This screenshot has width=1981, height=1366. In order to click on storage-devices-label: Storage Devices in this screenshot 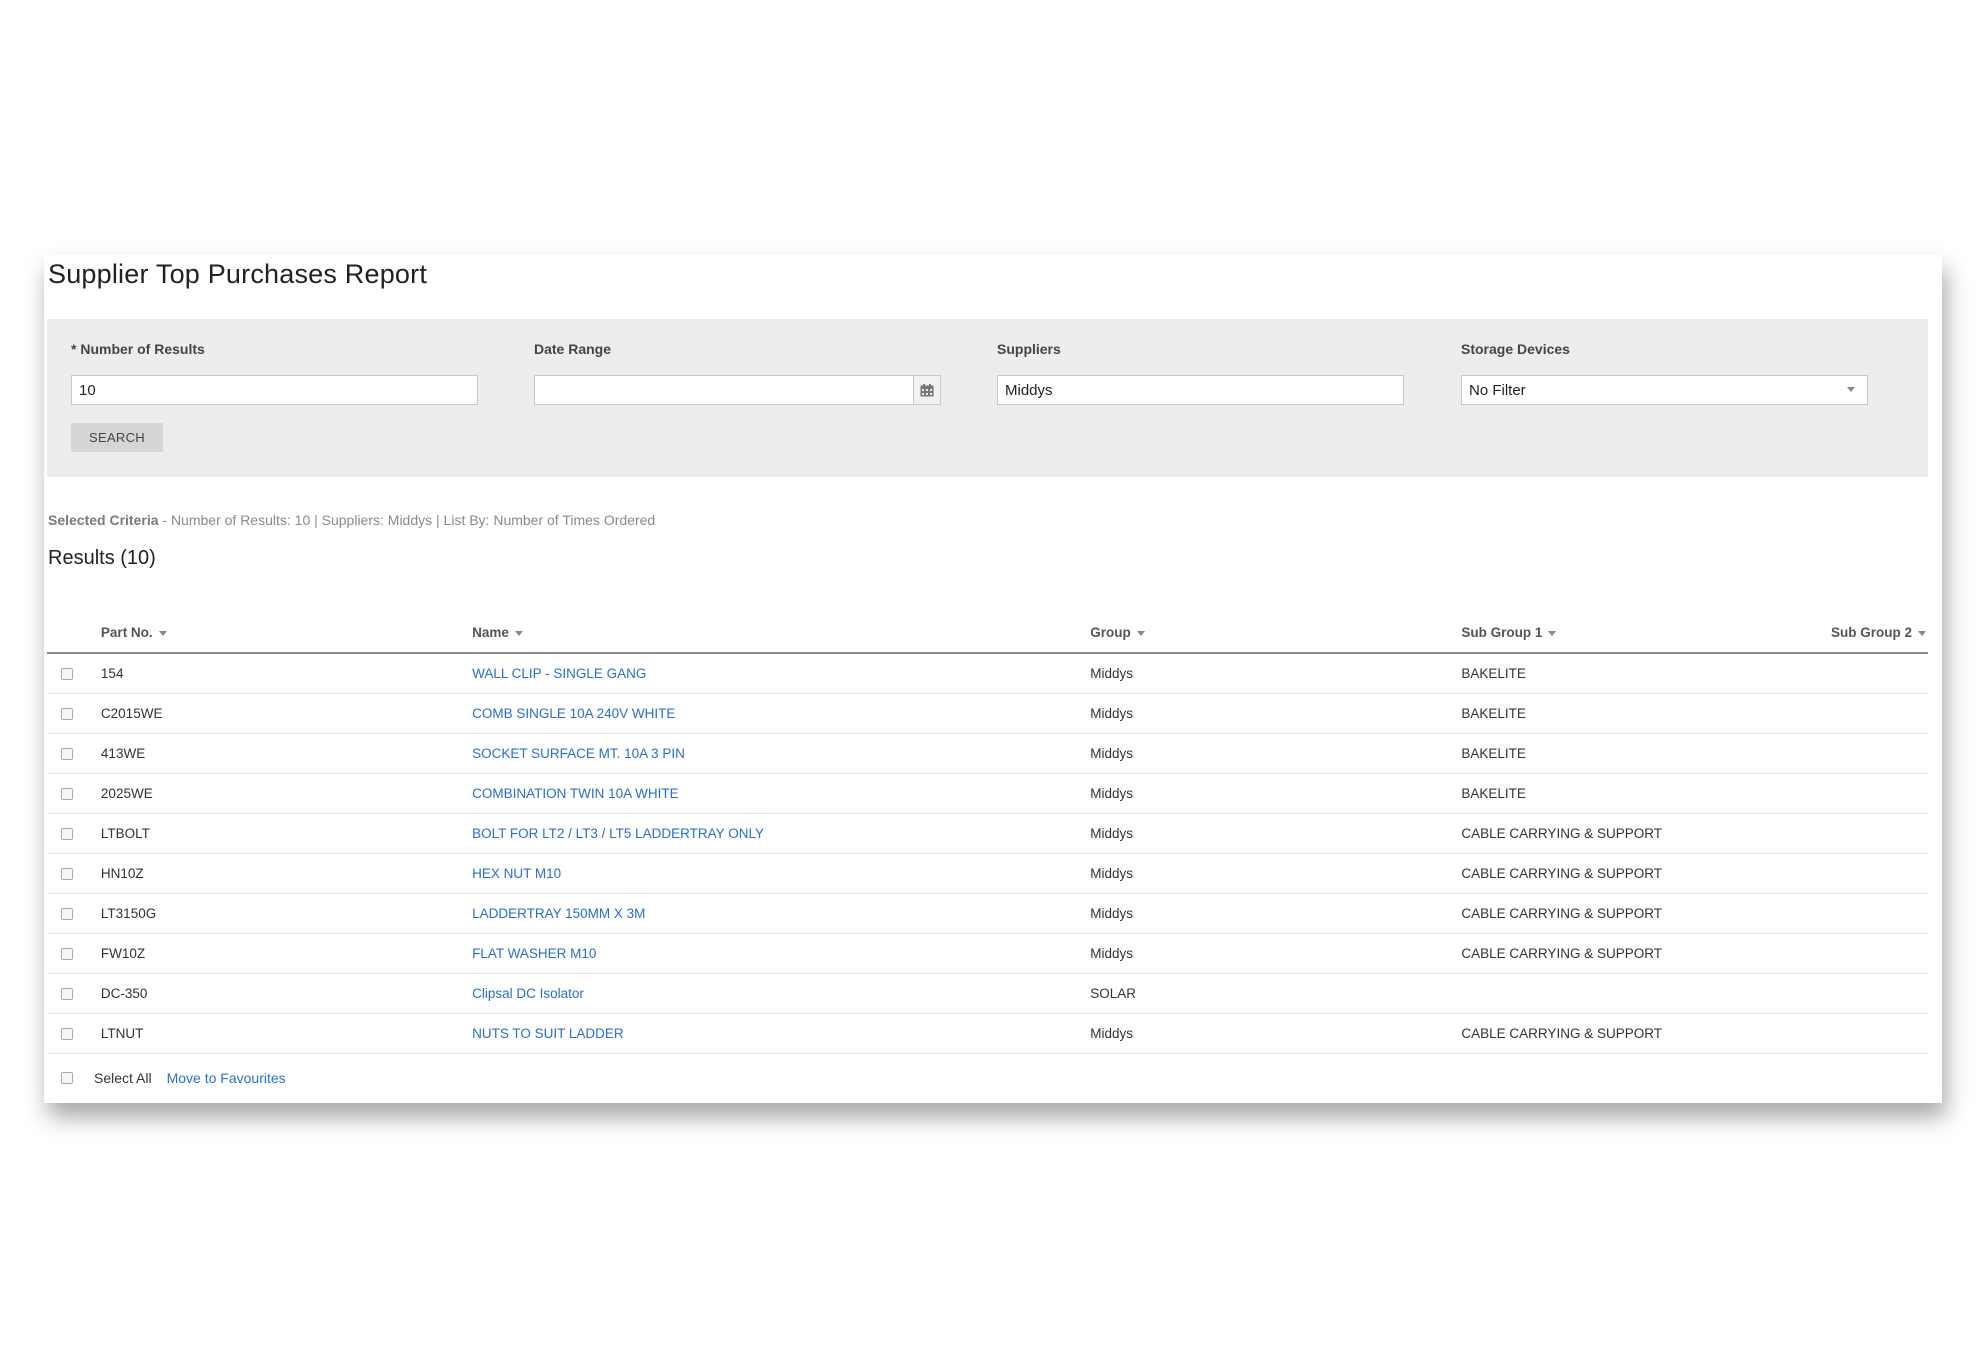, I will do `click(1515, 349)`.